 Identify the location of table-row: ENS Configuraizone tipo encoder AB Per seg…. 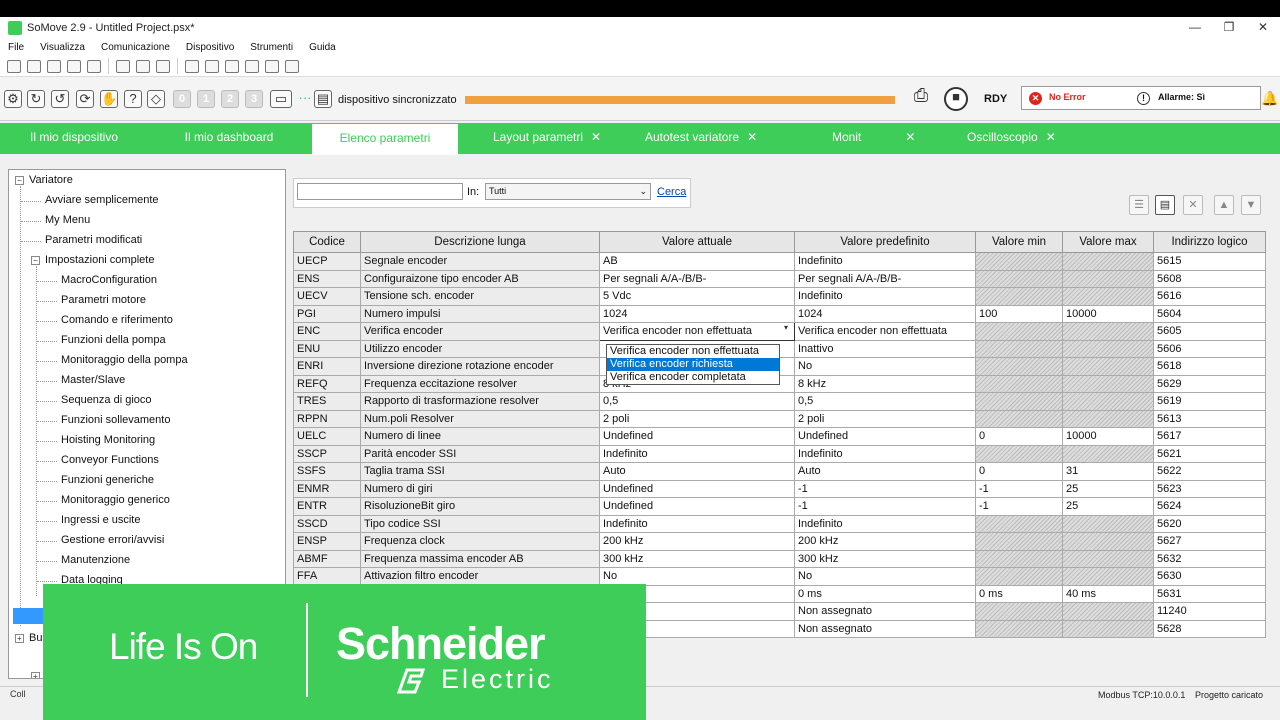
(779, 278).